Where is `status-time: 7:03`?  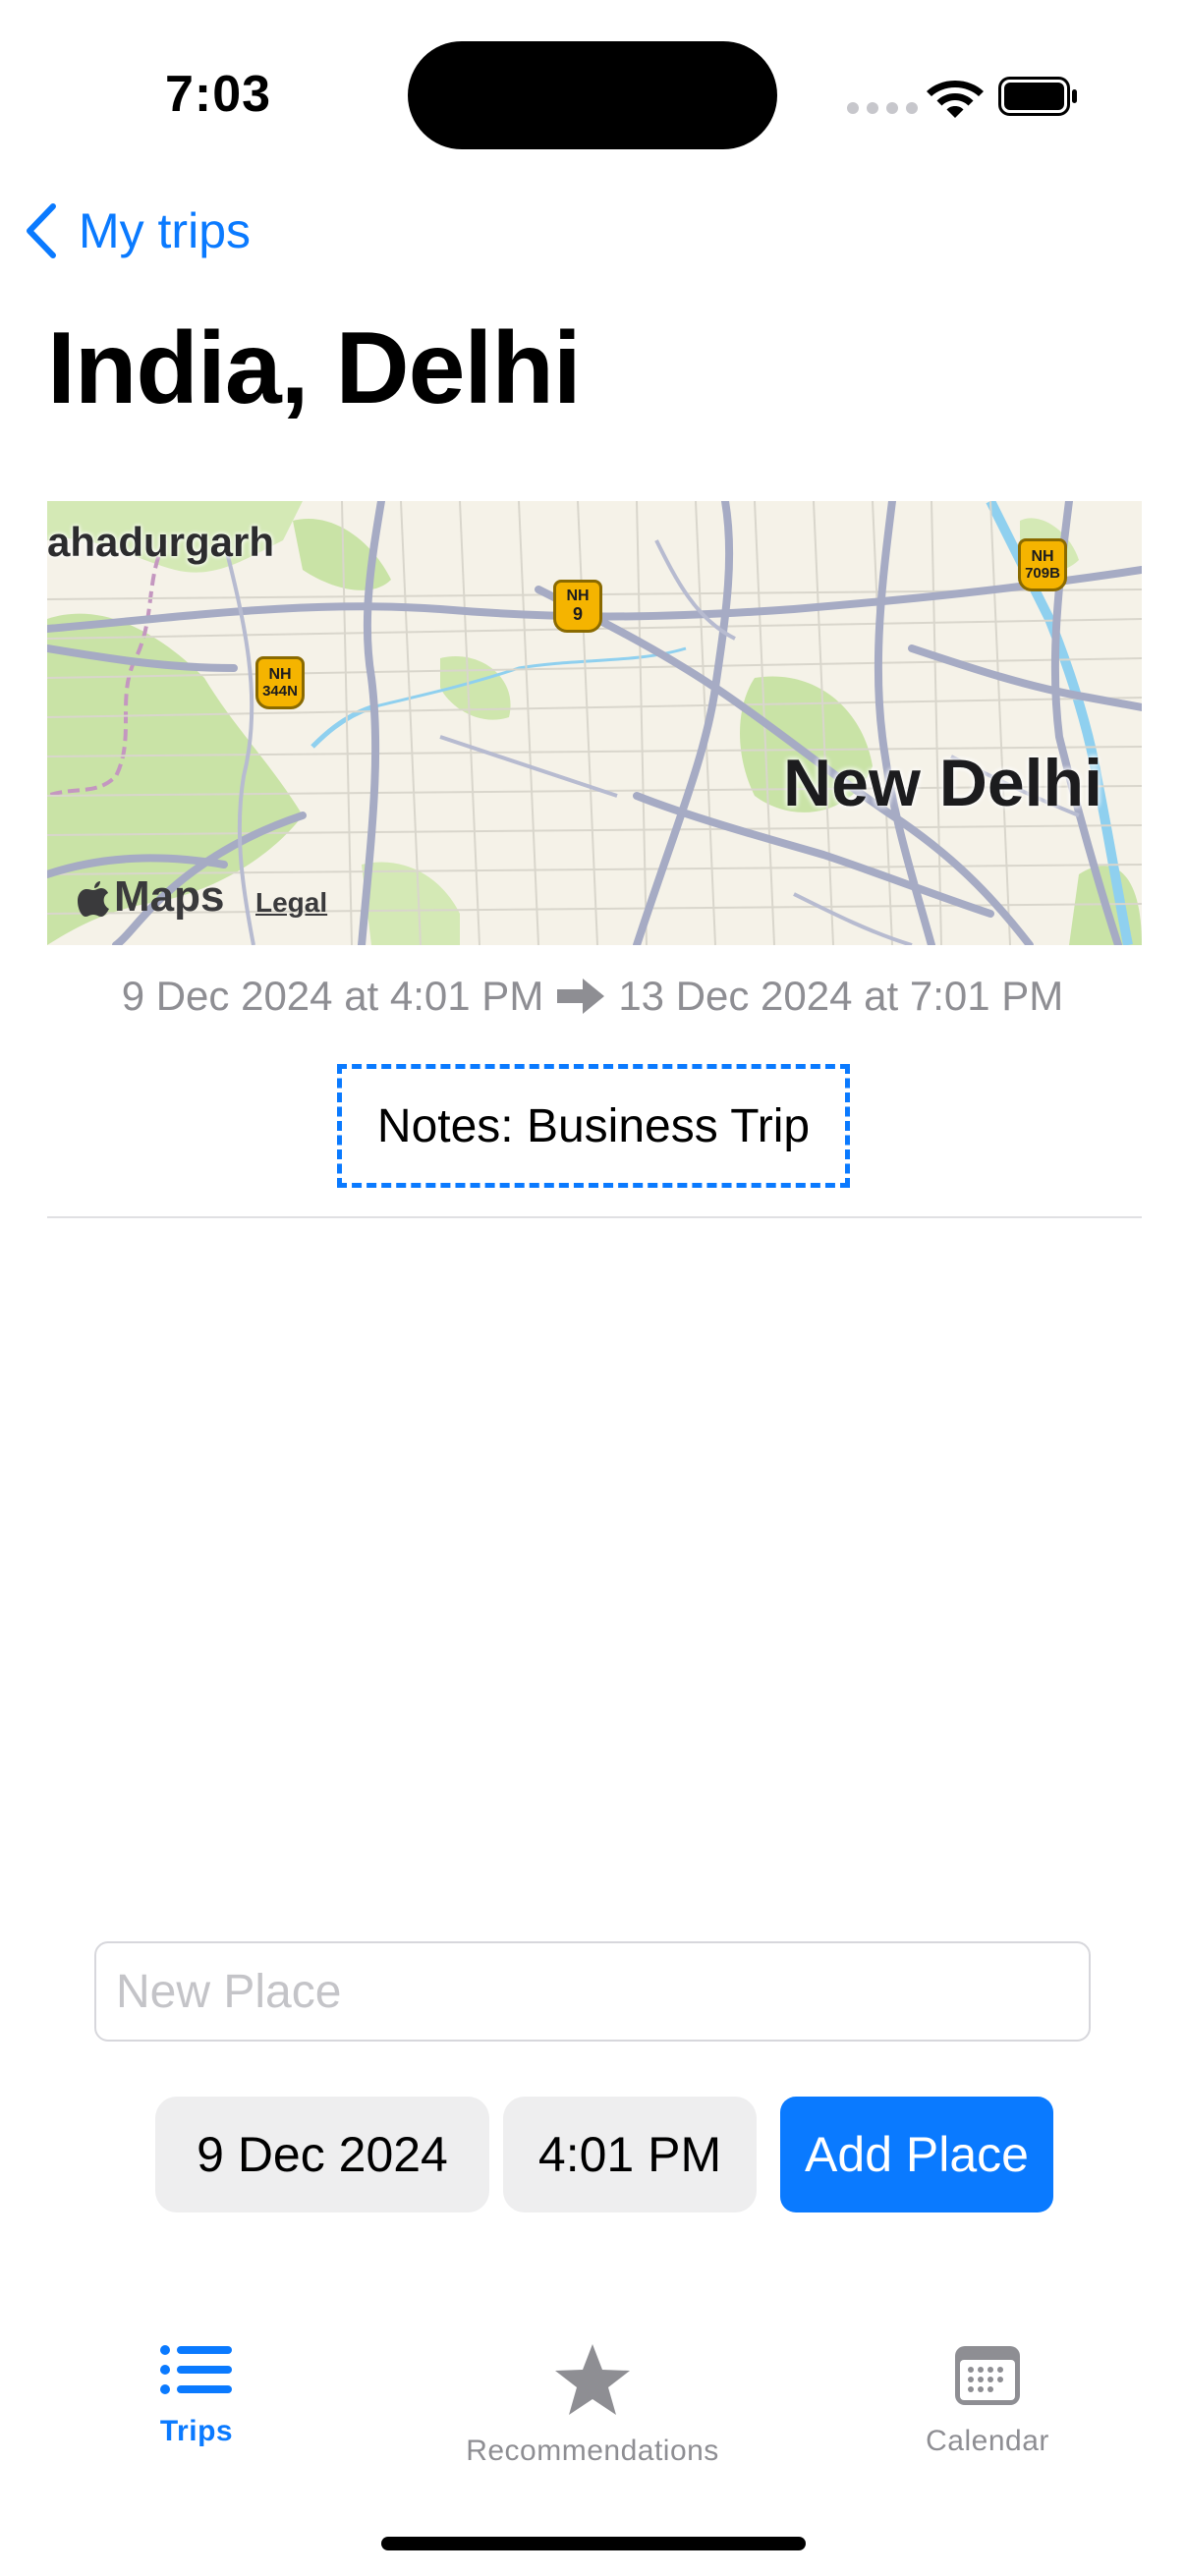 status-time: 7:03 is located at coordinates (219, 94).